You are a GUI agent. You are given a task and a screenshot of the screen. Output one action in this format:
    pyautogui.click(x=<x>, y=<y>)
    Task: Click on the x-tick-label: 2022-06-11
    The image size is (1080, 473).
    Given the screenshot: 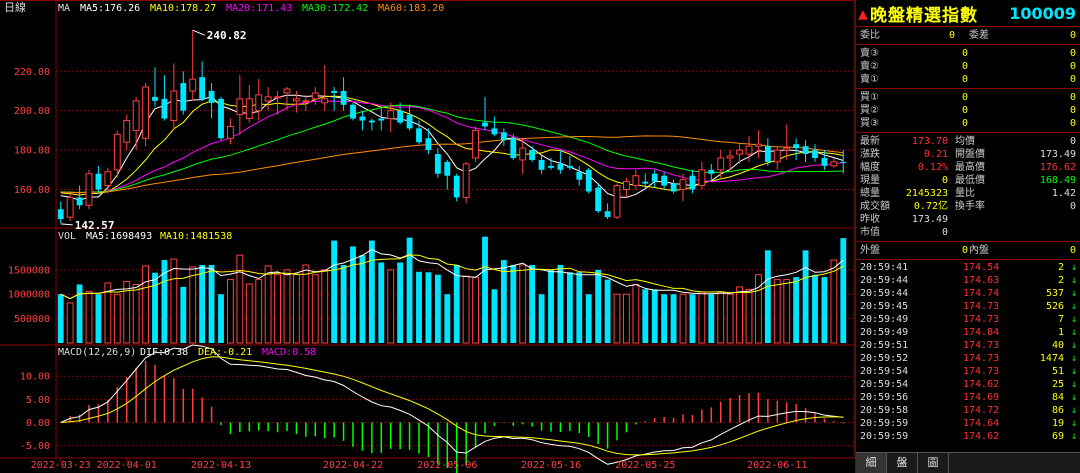 What is the action you would take?
    pyautogui.click(x=777, y=465)
    